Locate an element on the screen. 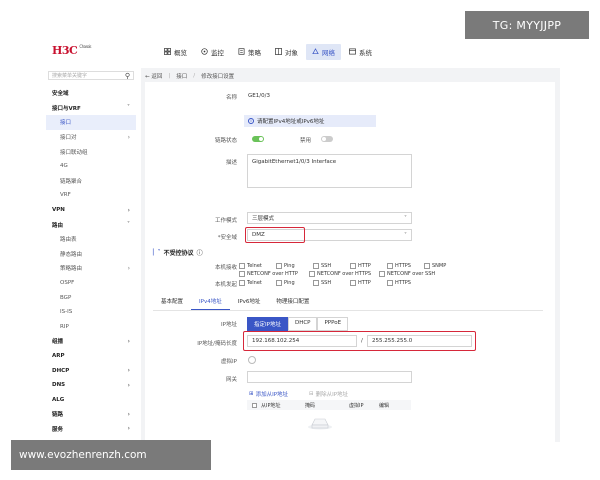 This screenshot has width=600, height=480. topnav-item-1: 监控 is located at coordinates (212, 52).